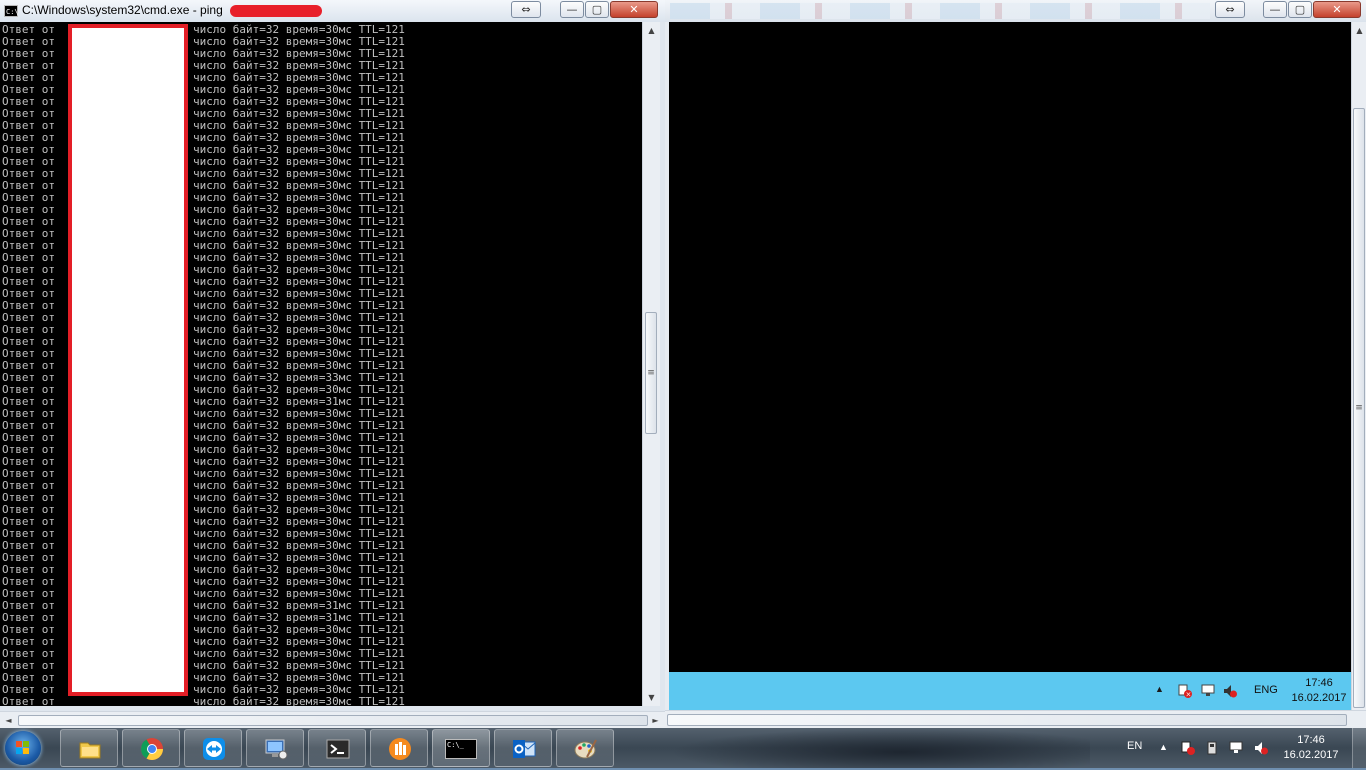 This screenshot has width=1366, height=770. I want to click on scroll-right-arrow: ►, so click(655, 720).